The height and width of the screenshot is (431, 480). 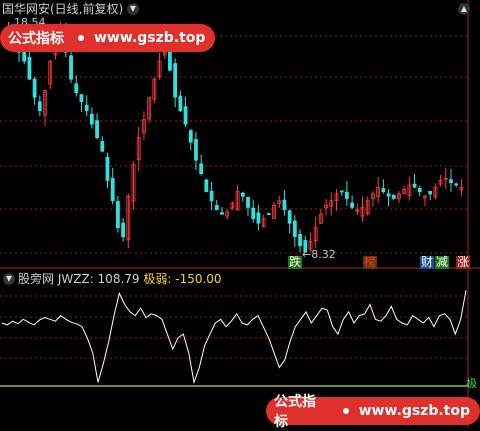 What do you see at coordinates (98, 279) in the screenshot?
I see `indicator-value: JWZZ: 108.79` at bounding box center [98, 279].